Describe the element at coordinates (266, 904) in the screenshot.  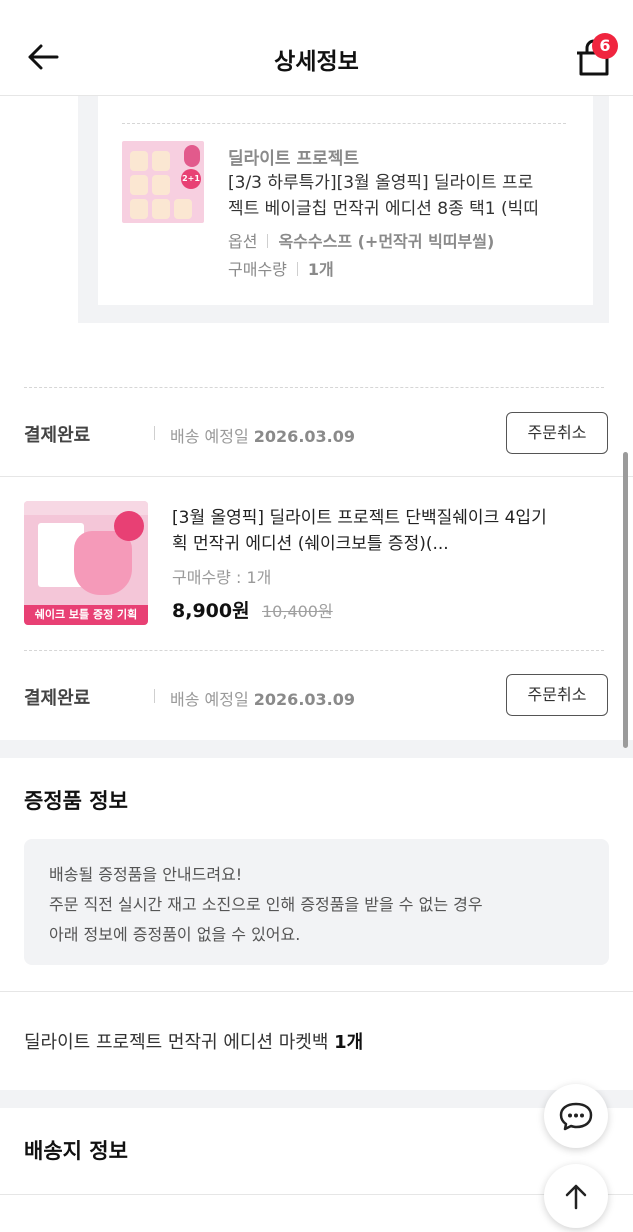
I see `notice-line: 주문 직전 실시간 재고 소진으로 인해 증정품을 받을 수 없는 경우` at that location.